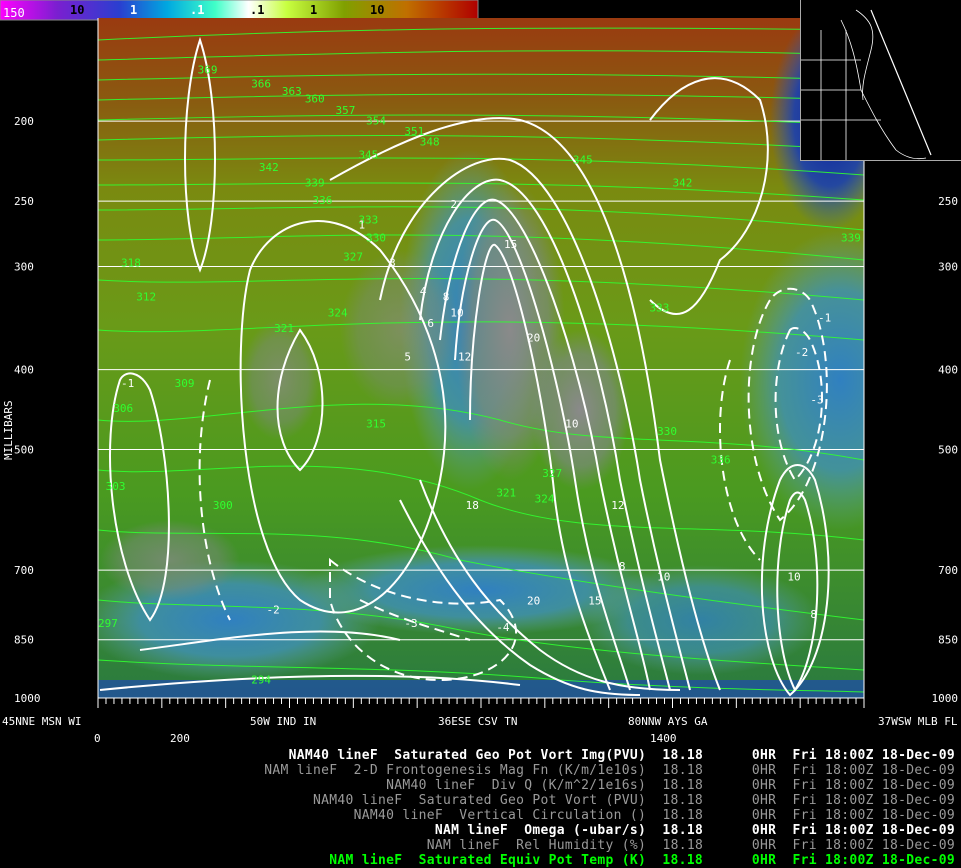  I want to click on x-axis-ticks, so click(481, 703).